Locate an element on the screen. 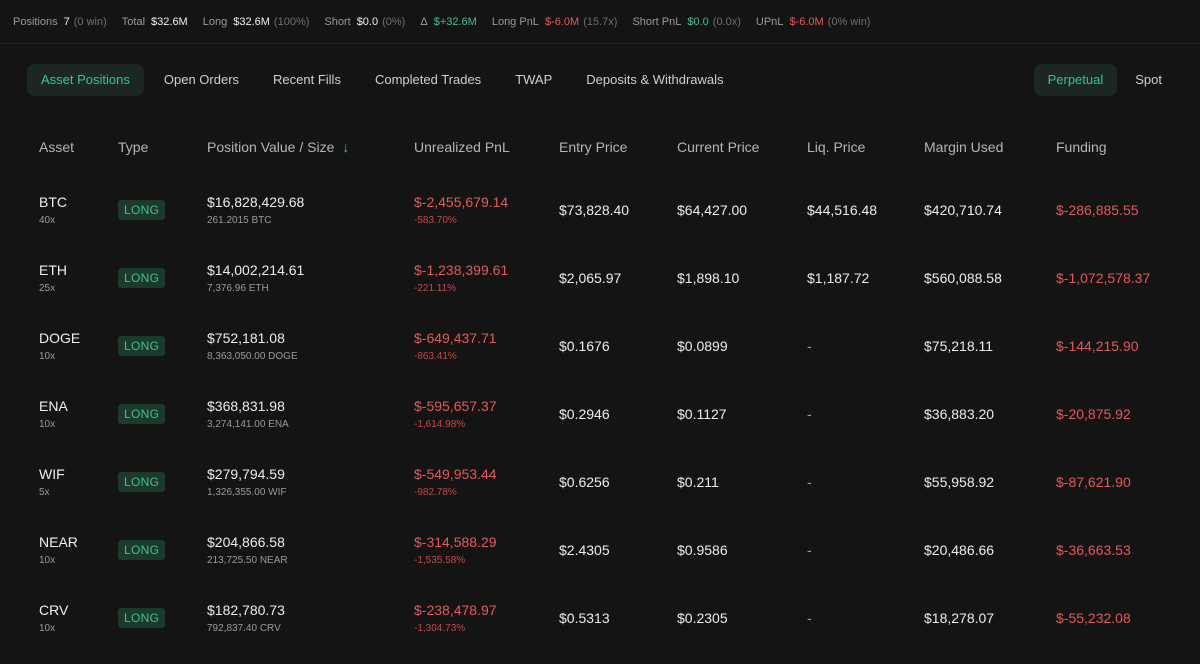 The height and width of the screenshot is (664, 1200). stat-total: Total $32.6M is located at coordinates (155, 22).